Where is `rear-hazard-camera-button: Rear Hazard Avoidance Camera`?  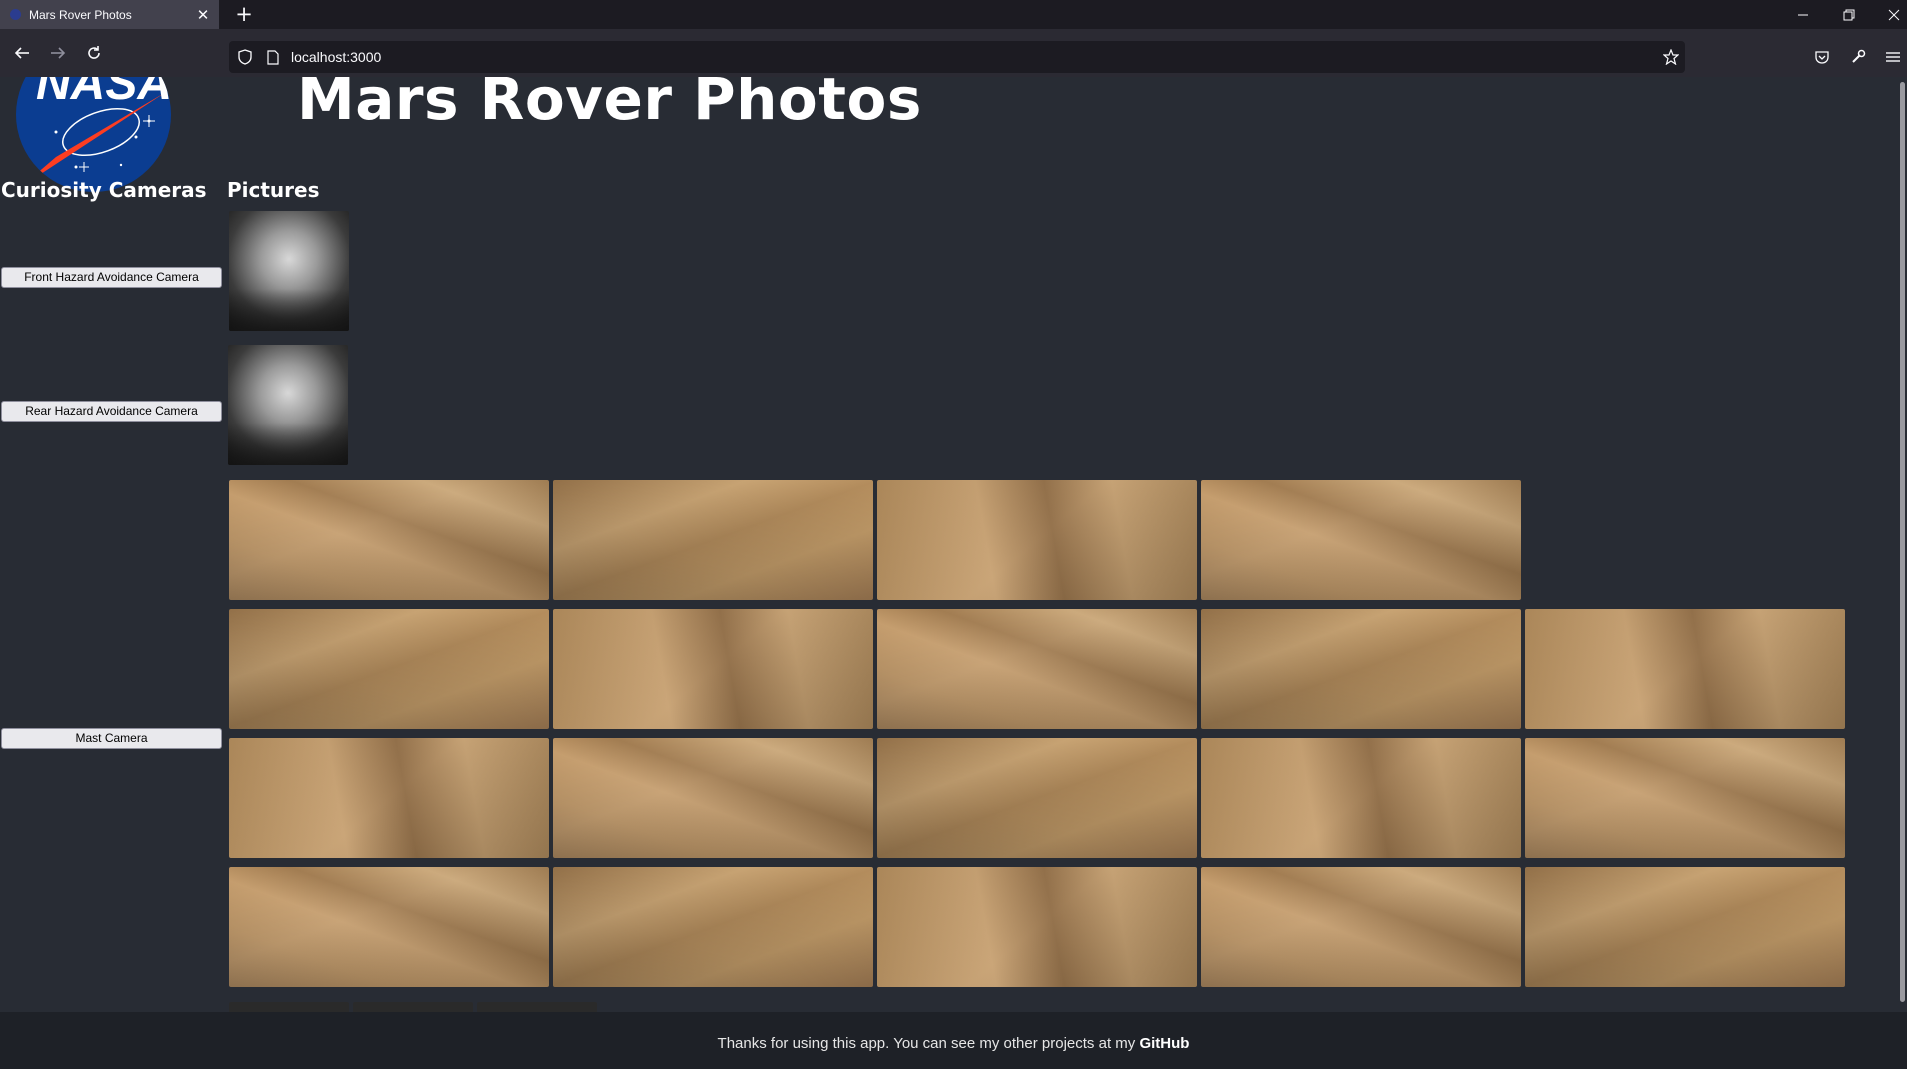 rear-hazard-camera-button: Rear Hazard Avoidance Camera is located at coordinates (111, 411).